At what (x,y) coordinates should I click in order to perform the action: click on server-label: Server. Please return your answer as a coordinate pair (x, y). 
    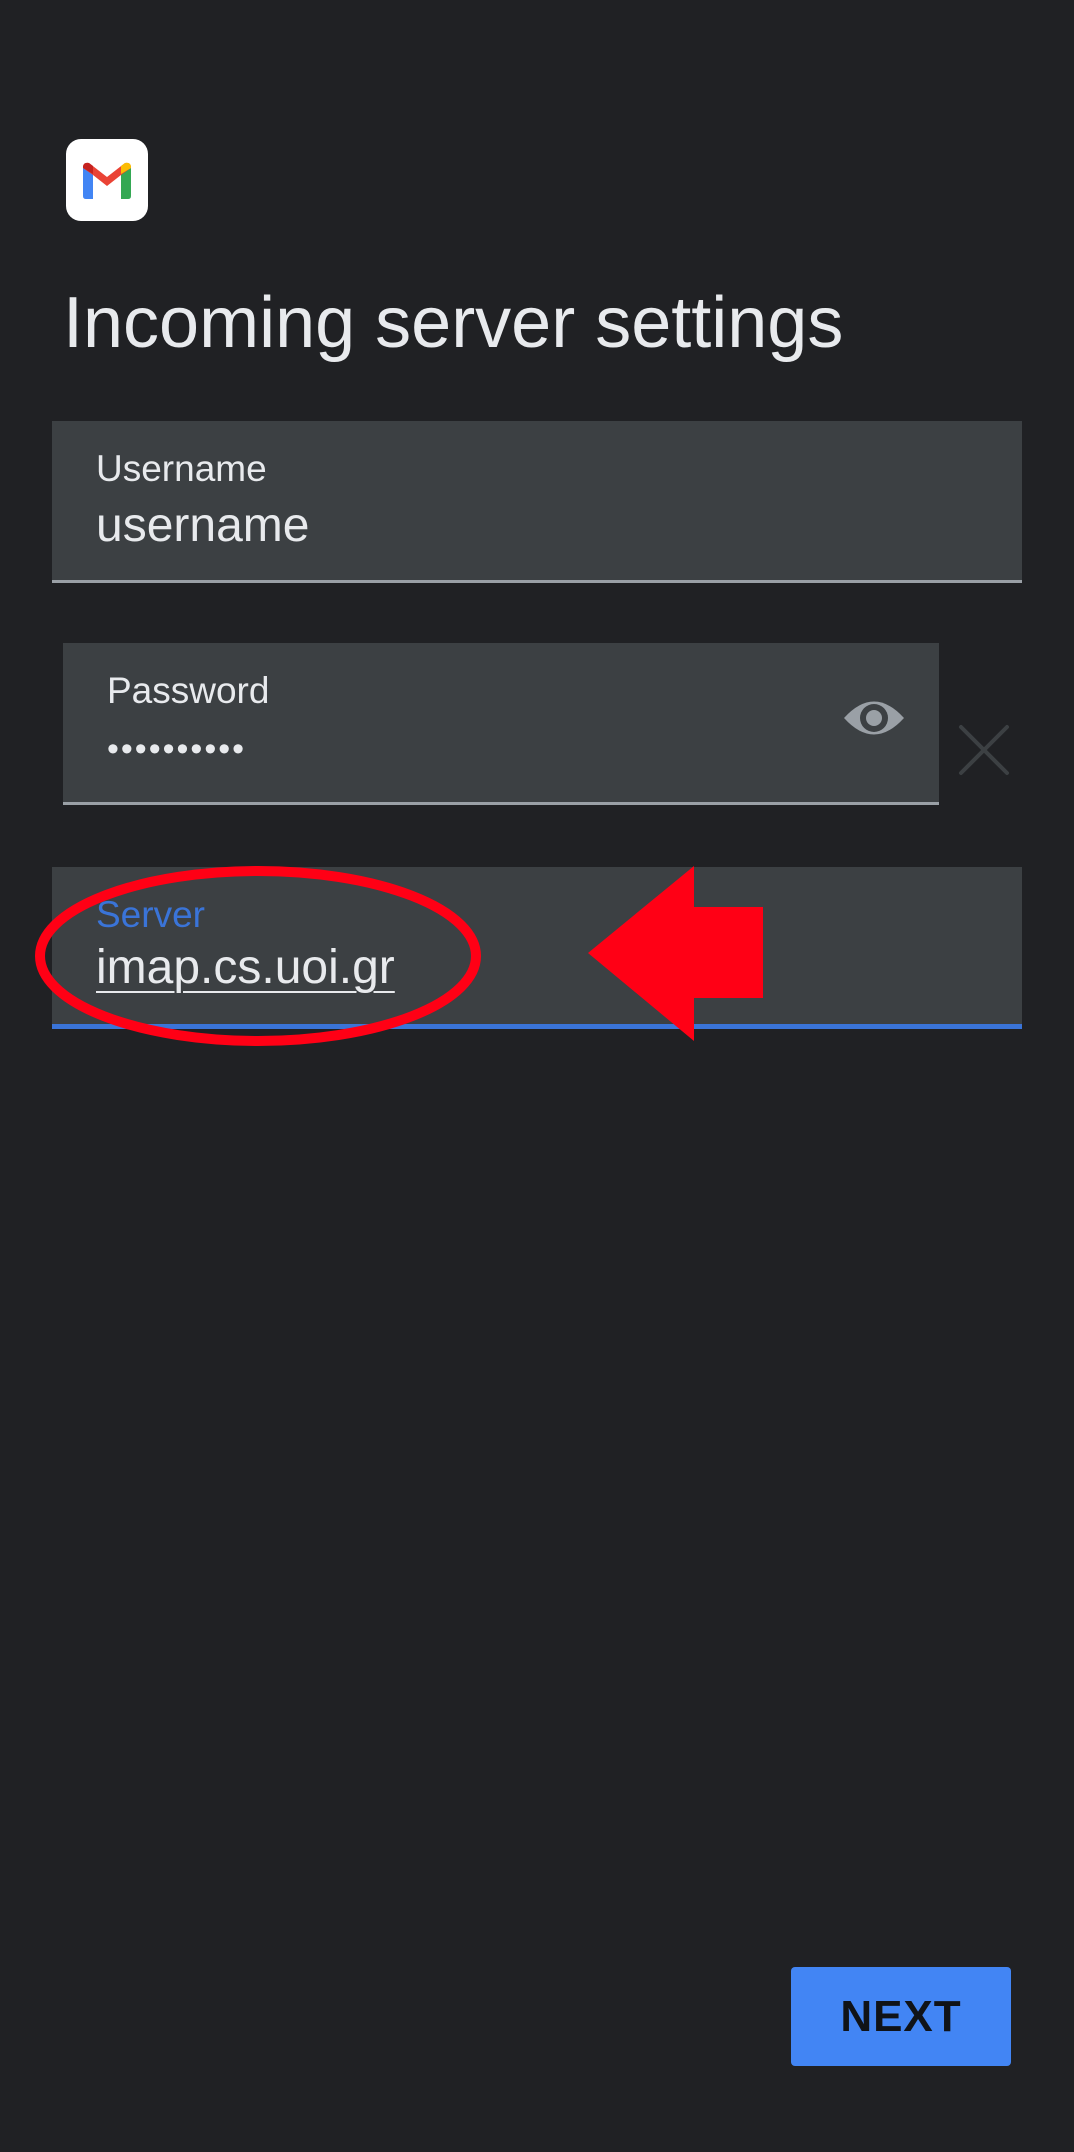
    Looking at the image, I should click on (150, 914).